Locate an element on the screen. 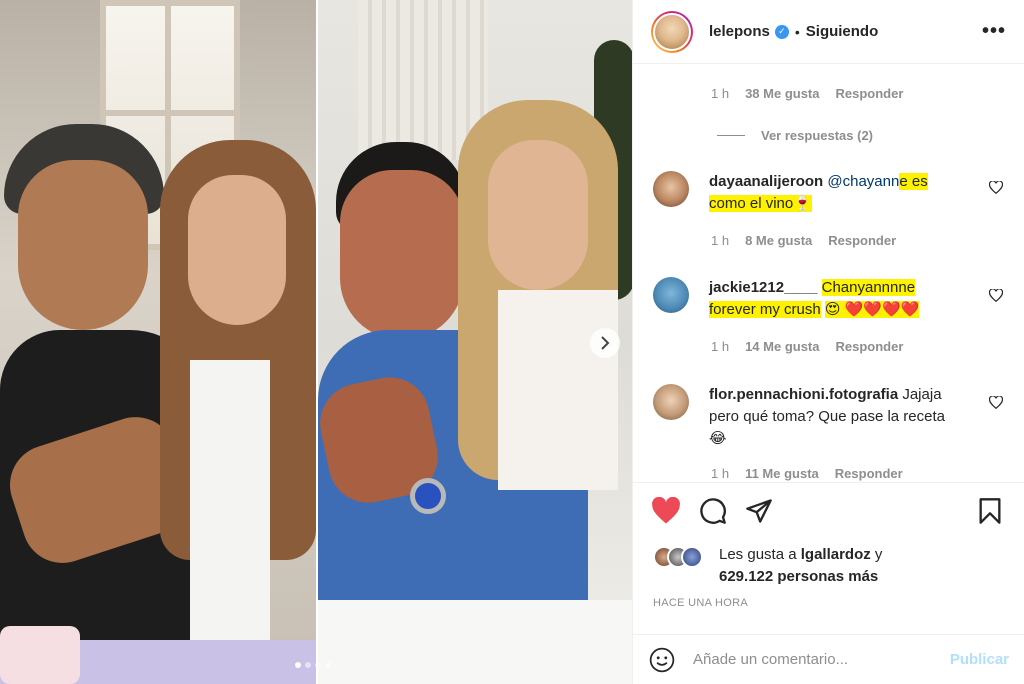 This screenshot has height=684, width=1024. view-replies-button: Ver respuestas (2) is located at coordinates (795, 135).